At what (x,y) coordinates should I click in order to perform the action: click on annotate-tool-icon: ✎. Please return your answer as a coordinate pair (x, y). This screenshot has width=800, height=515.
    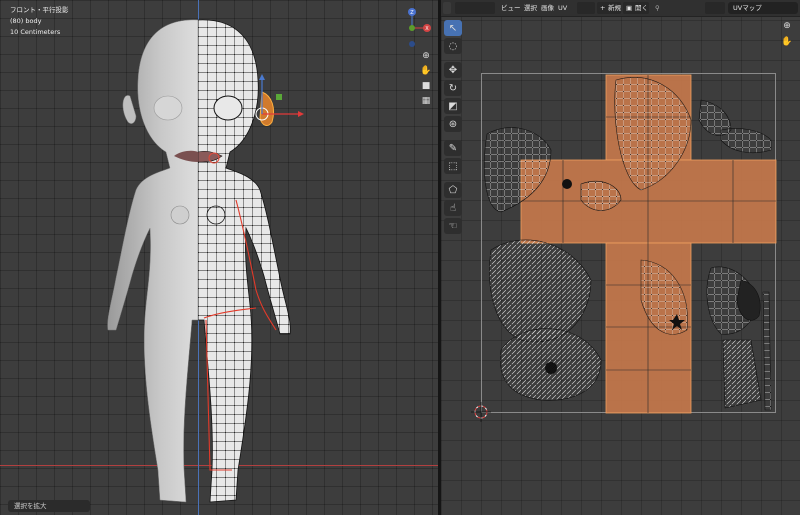
    Looking at the image, I should click on (453, 148).